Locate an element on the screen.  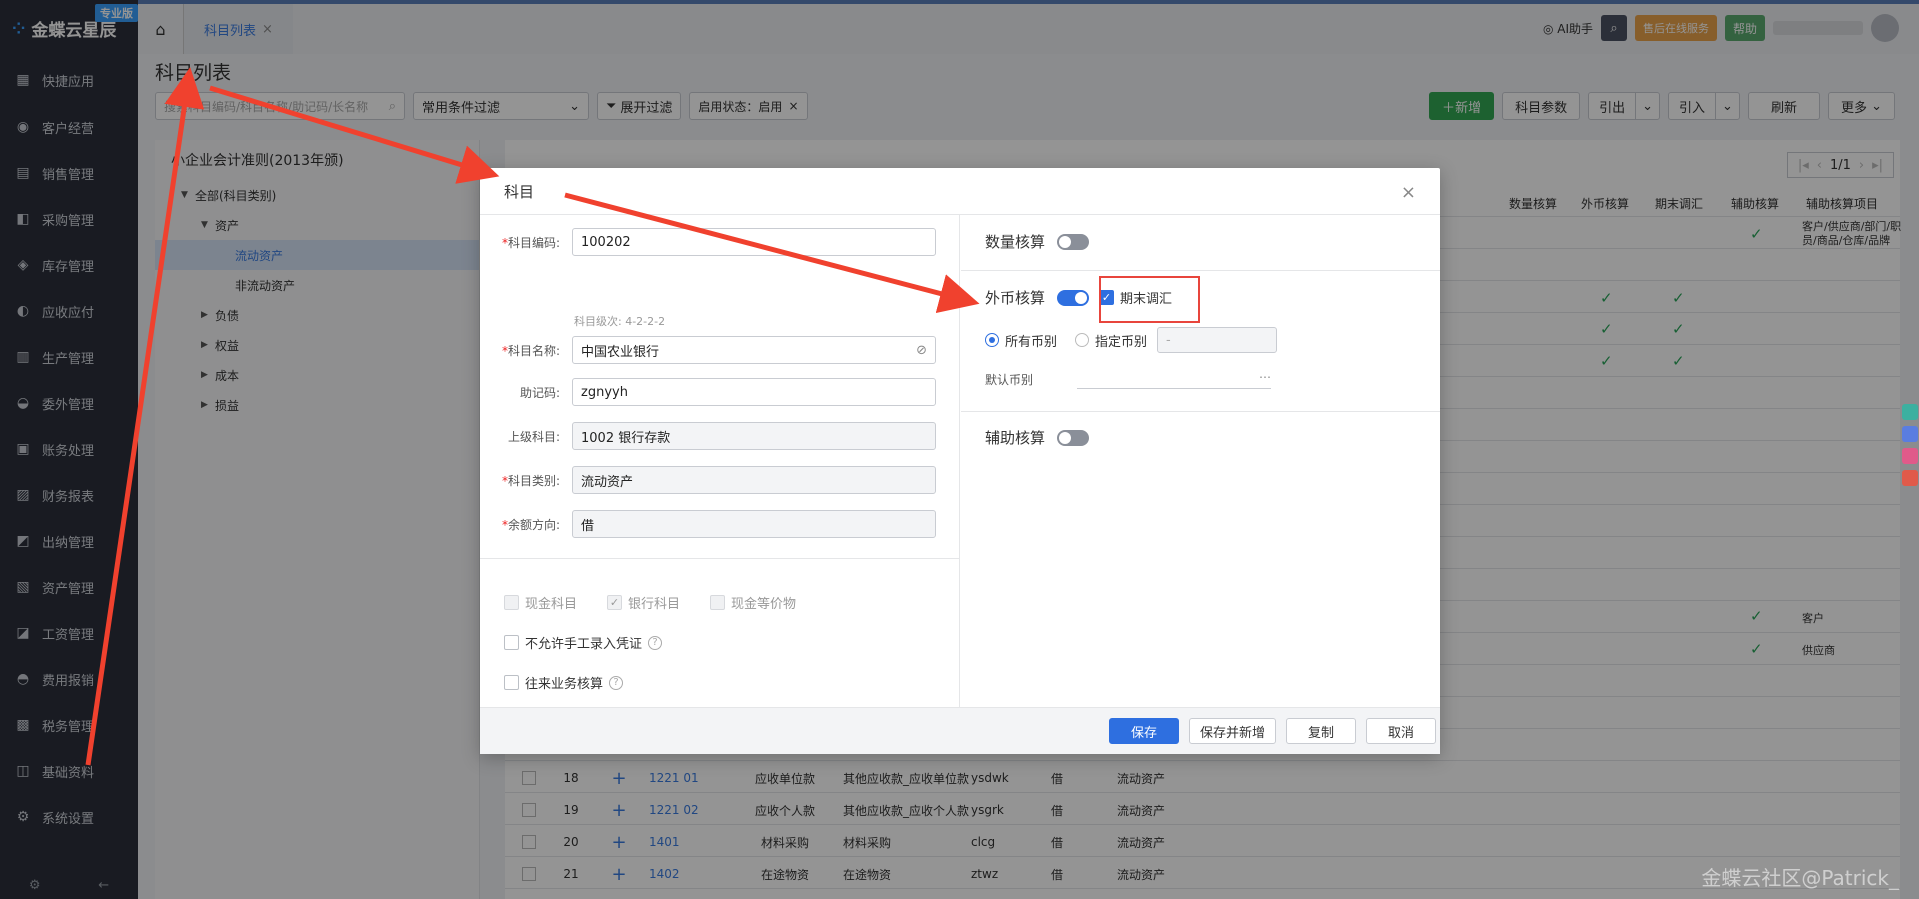
gift-icon is located at coordinates (1910, 456).